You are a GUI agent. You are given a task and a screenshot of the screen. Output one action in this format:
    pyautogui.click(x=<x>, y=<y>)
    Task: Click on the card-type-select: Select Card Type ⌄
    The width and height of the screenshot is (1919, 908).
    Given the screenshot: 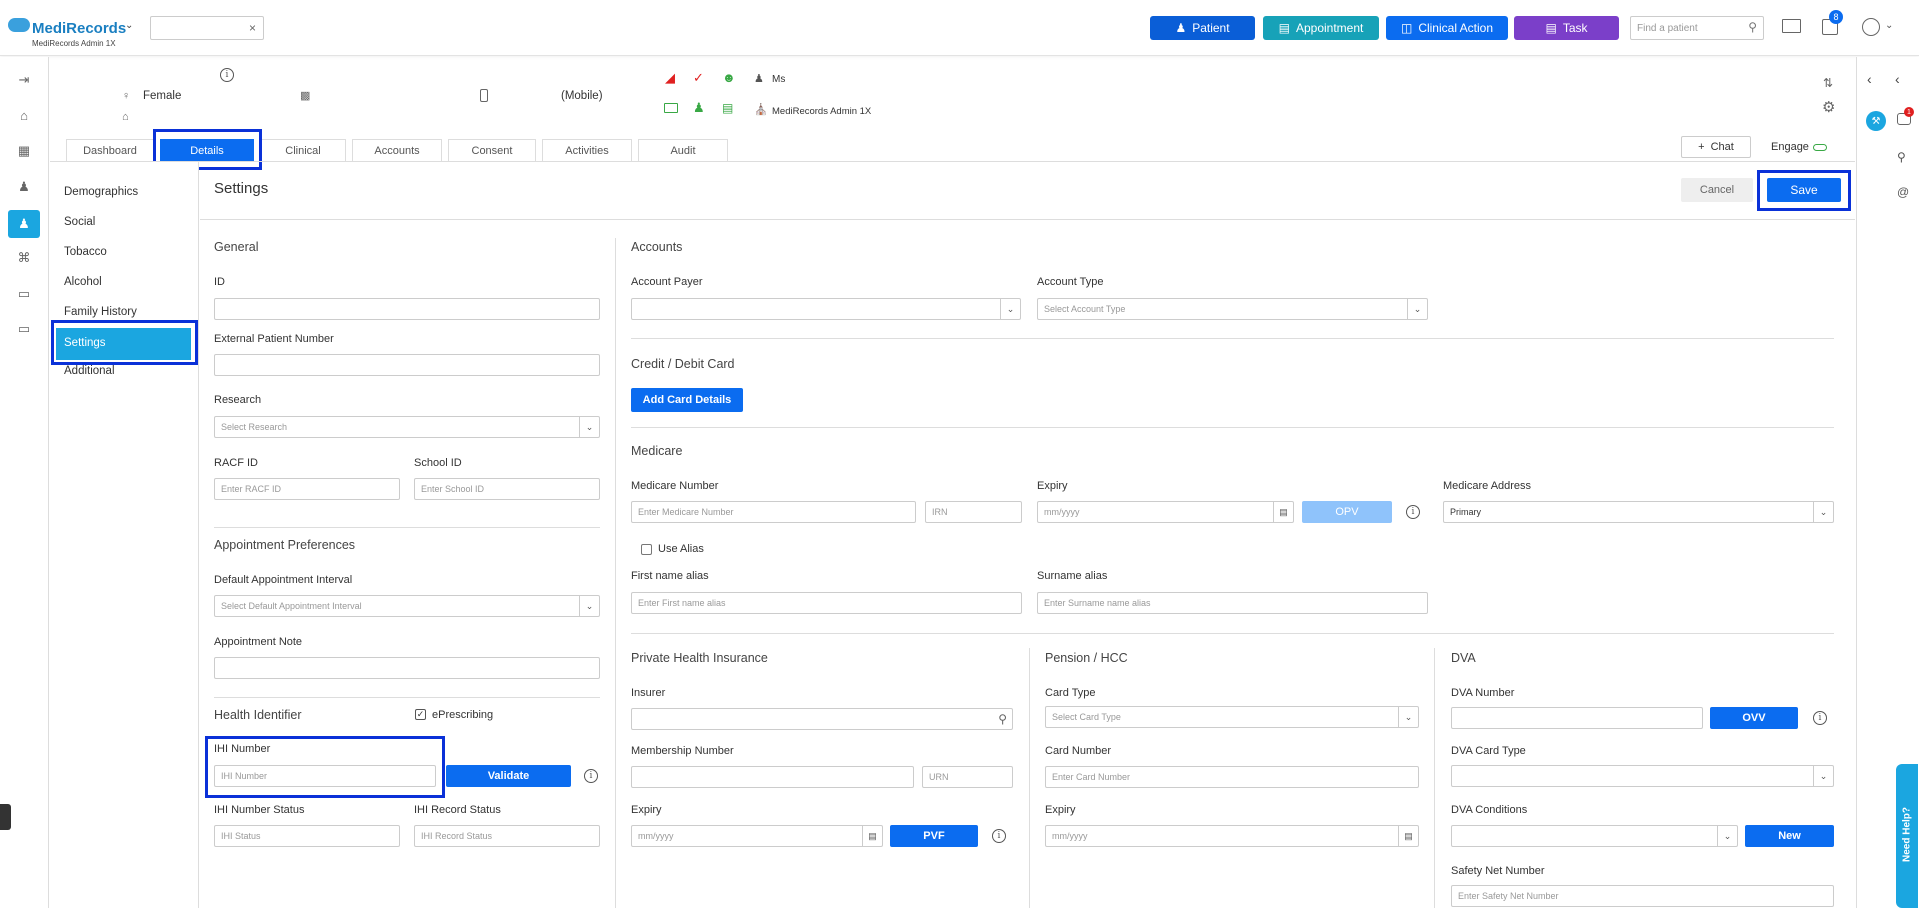 What is the action you would take?
    pyautogui.click(x=1232, y=717)
    